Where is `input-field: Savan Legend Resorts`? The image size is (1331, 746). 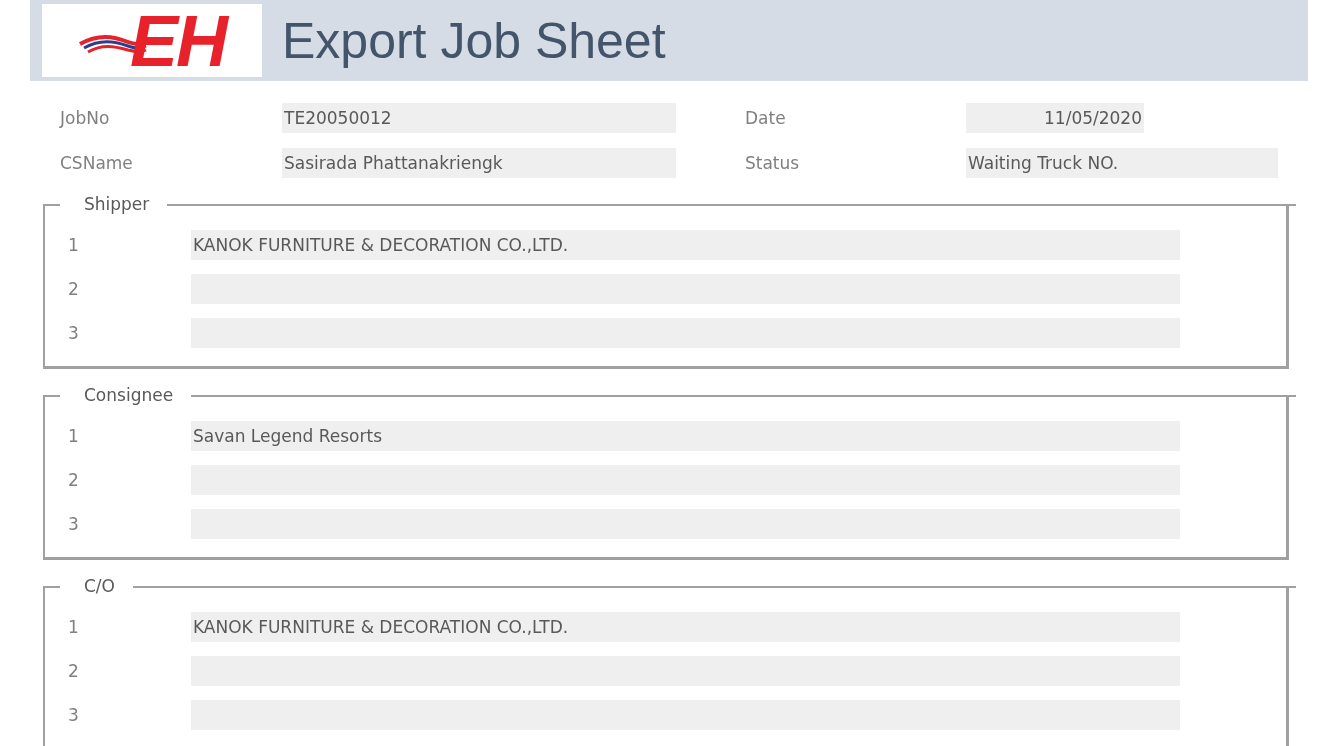
input-field: Savan Legend Resorts is located at coordinates (685, 436).